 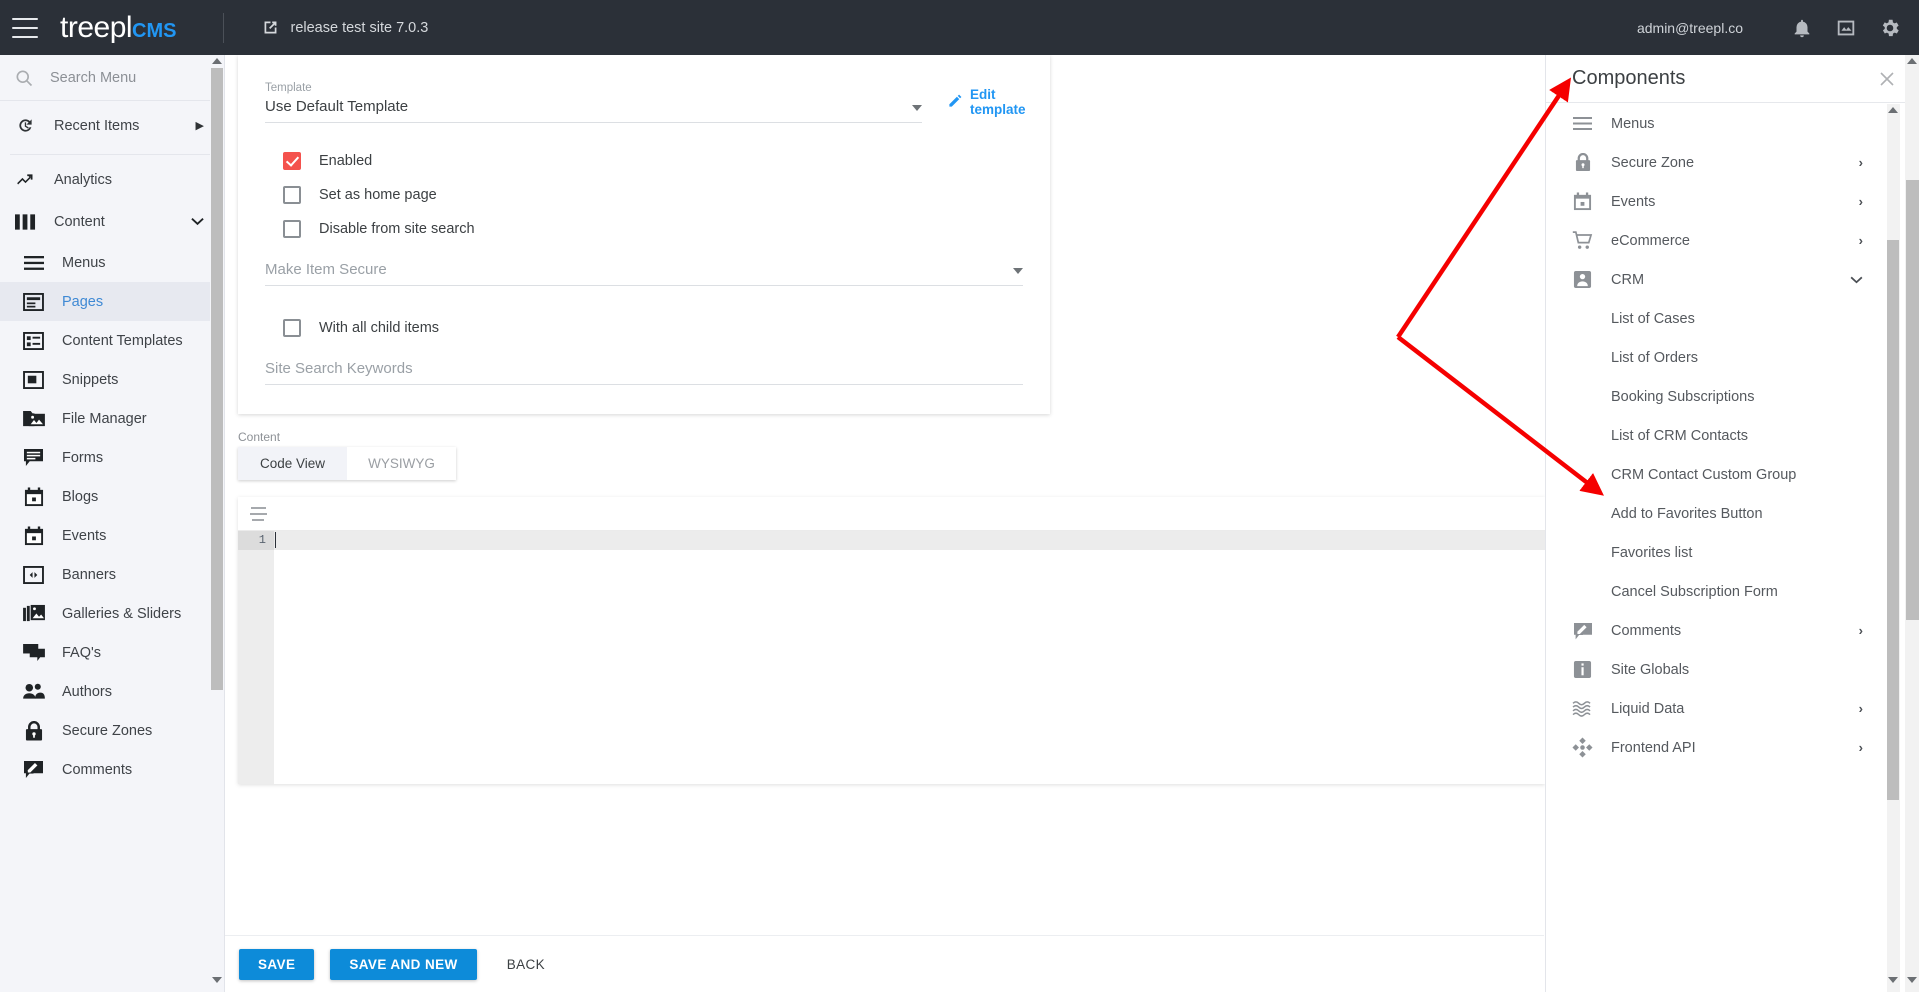 I want to click on component-item-list-of-orders: List of Orders, so click(x=1718, y=357).